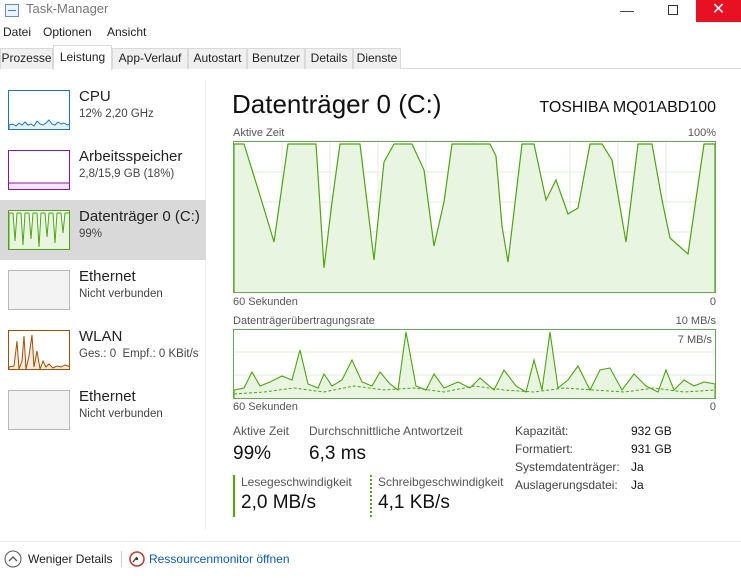 Image resolution: width=741 pixels, height=578 pixels. Describe the element at coordinates (712, 302) in the screenshot. I see `graph1-min-label: 0` at that location.